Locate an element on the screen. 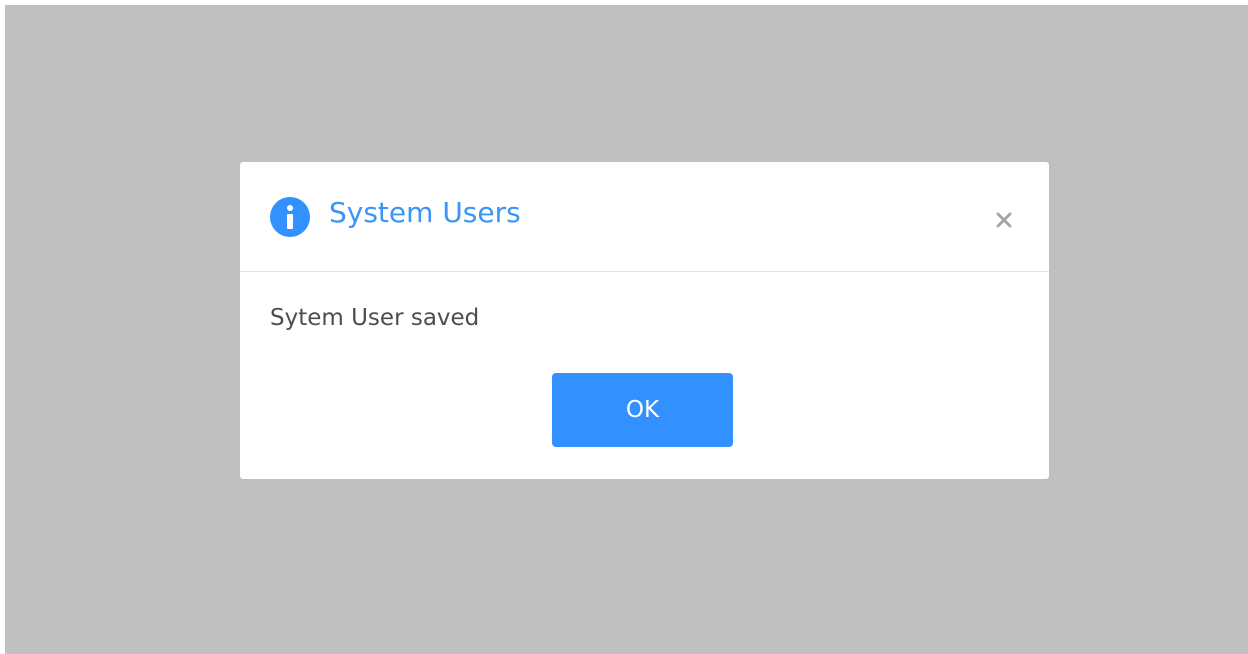 The width and height of the screenshot is (1248, 654). dialog-title: System Users is located at coordinates (425, 212).